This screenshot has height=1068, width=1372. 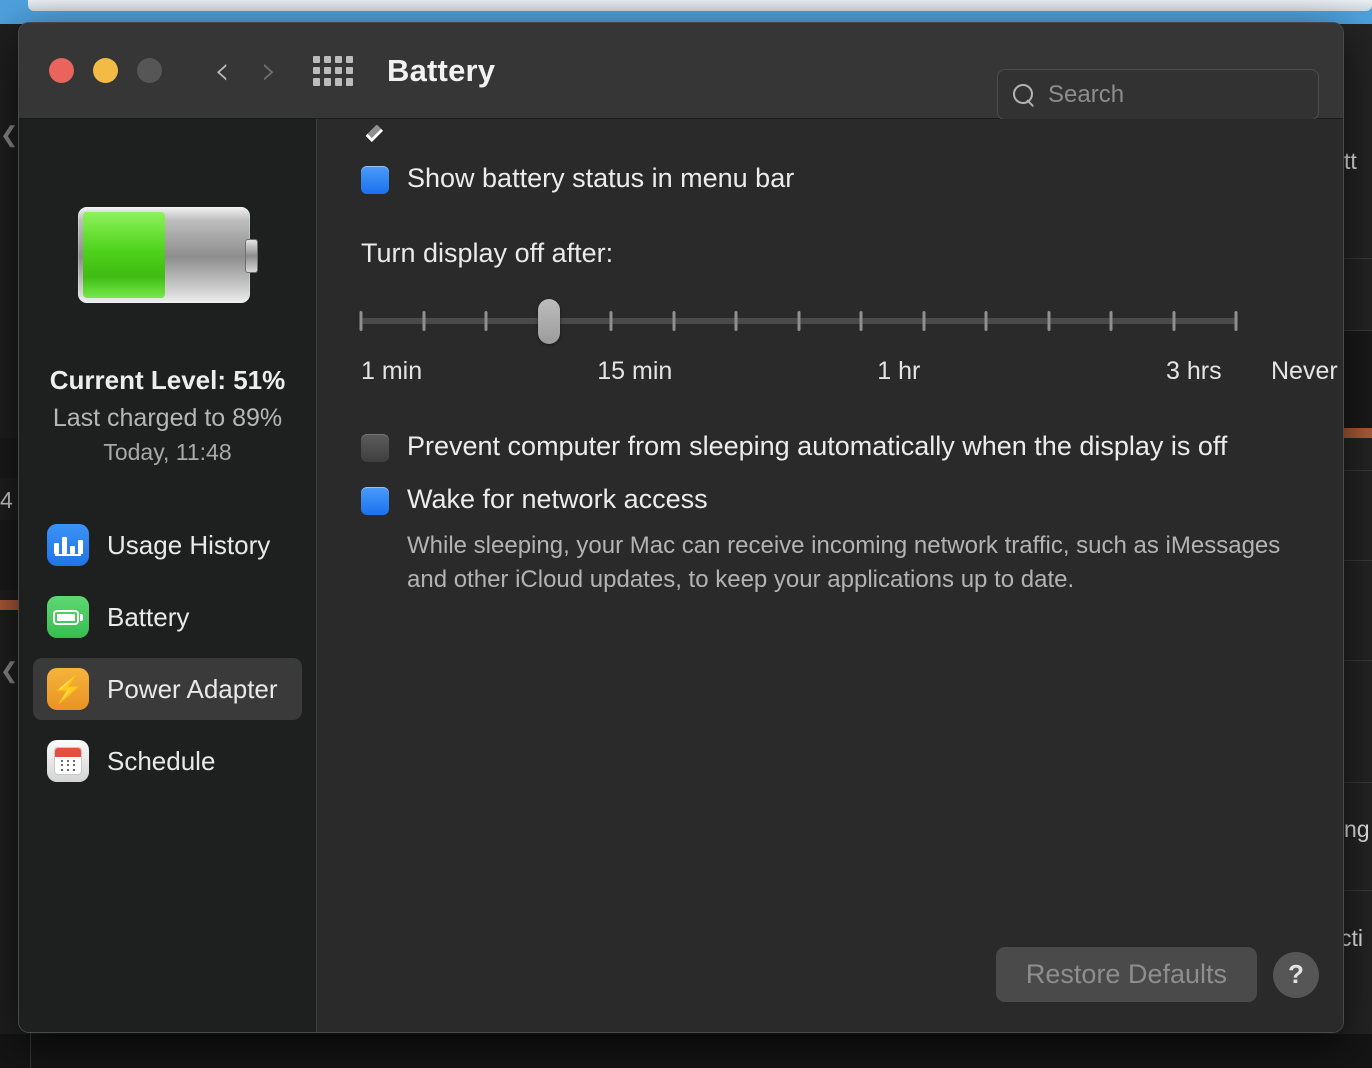 I want to click on slider-label: 3 hrs, so click(x=1194, y=371).